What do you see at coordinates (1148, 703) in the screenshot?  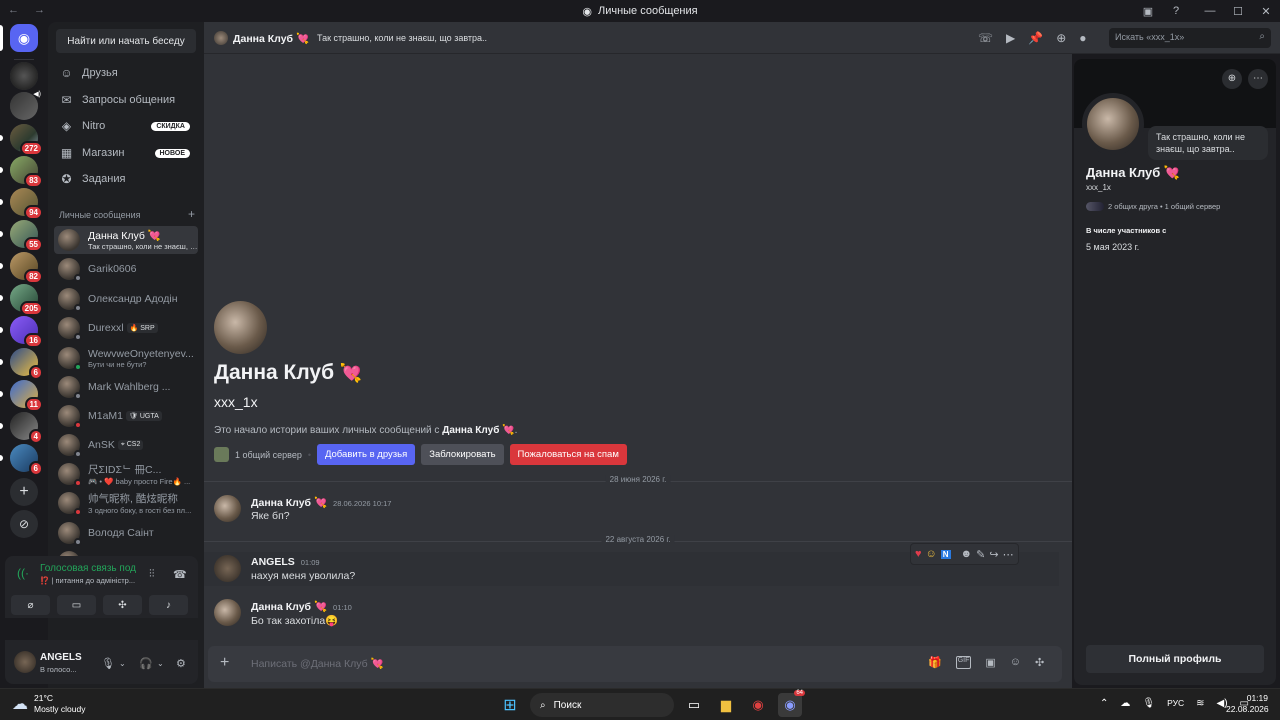 I see `microphone-tray-icon: 🎙` at bounding box center [1148, 703].